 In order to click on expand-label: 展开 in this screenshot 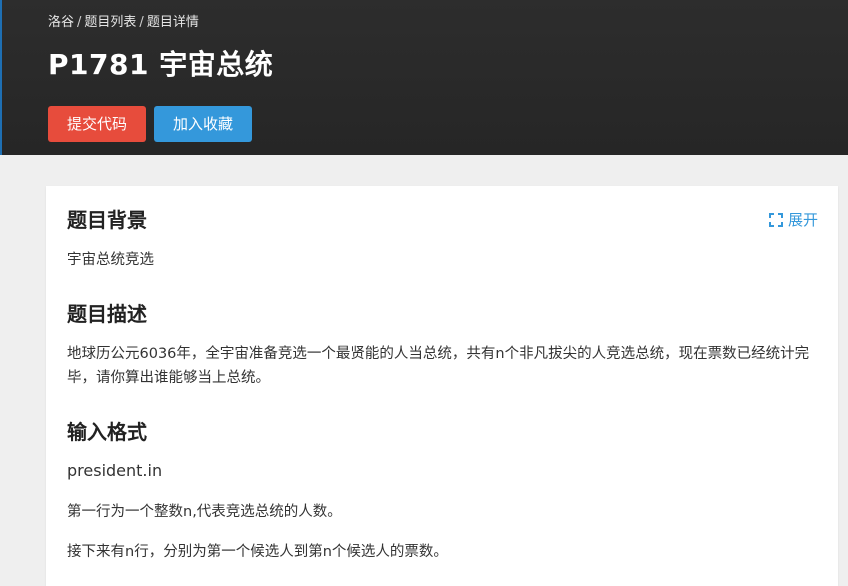, I will do `click(802, 220)`.